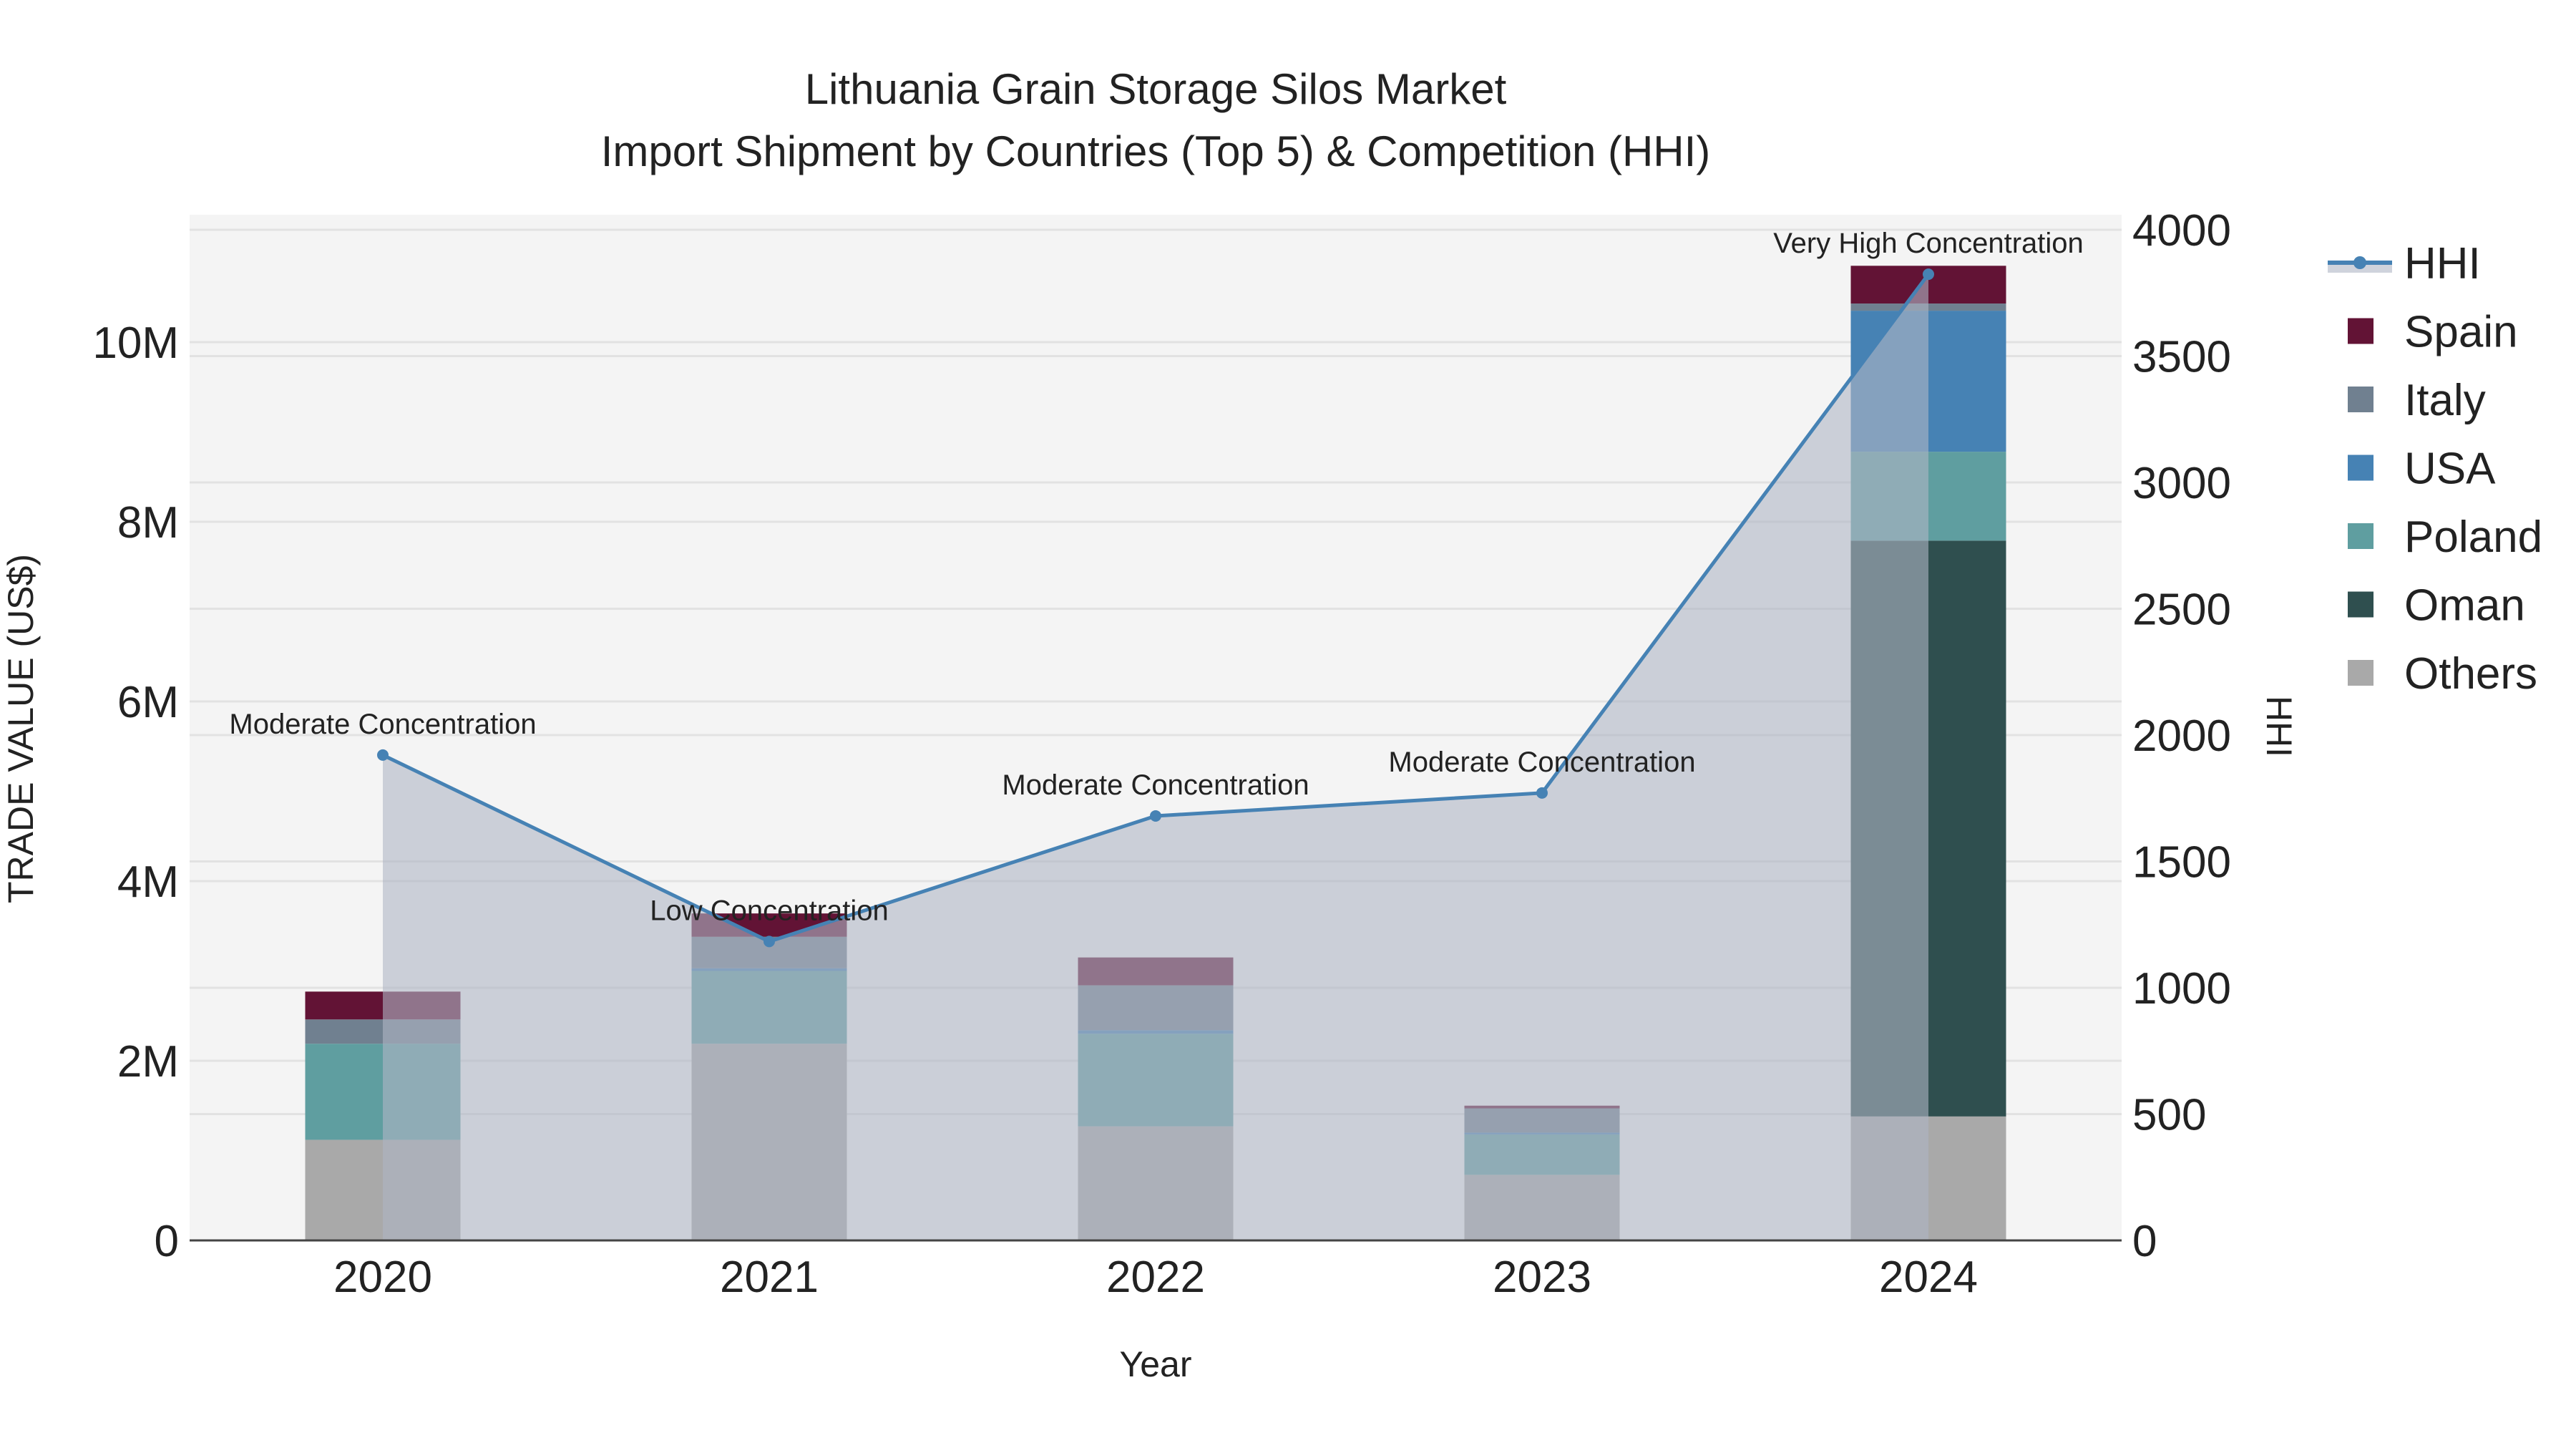 The image size is (2576, 1453). Describe the element at coordinates (2461, 332) in the screenshot. I see `legend-label-spain: Spain` at that location.